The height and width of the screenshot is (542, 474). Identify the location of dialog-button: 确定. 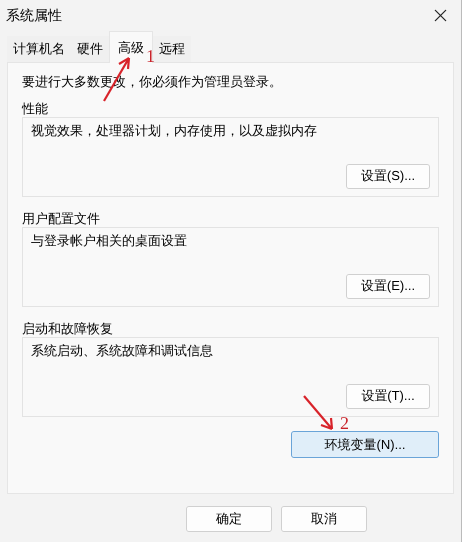
(229, 519).